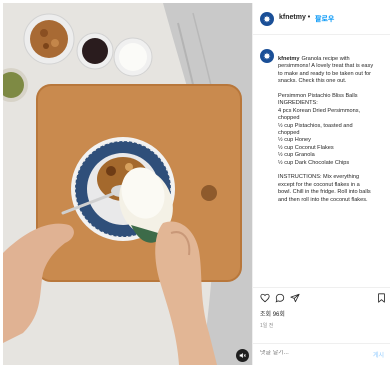 The width and height of the screenshot is (392, 368). What do you see at coordinates (306, 147) in the screenshot?
I see `caption-text: ½ cup Coconut Flakes` at bounding box center [306, 147].